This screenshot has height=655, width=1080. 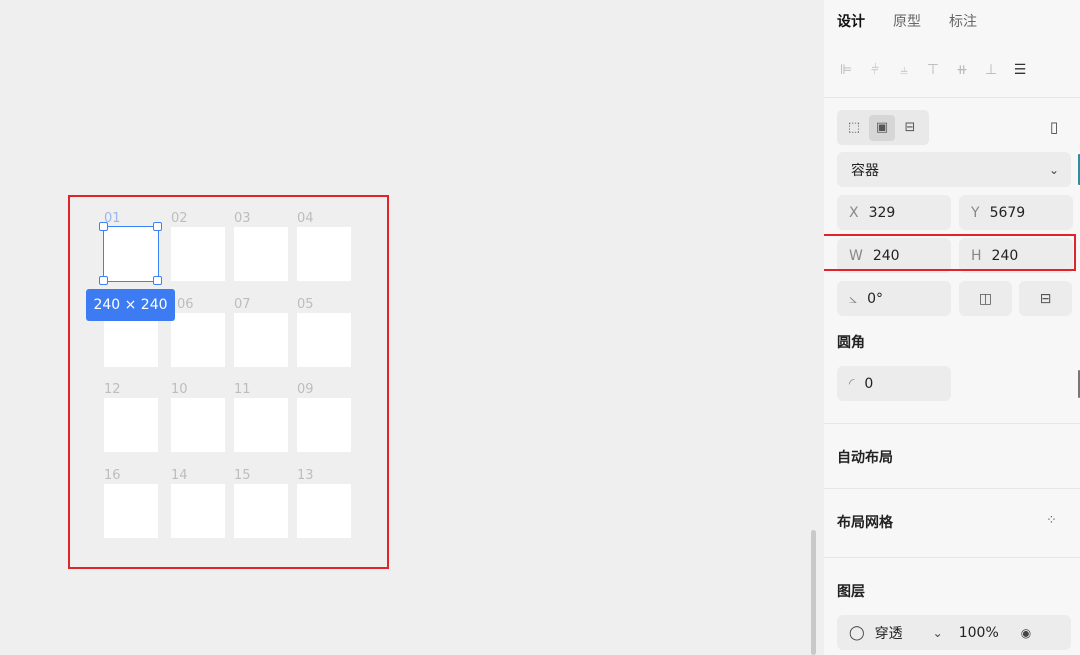 I want to click on x-value: 329, so click(x=882, y=212).